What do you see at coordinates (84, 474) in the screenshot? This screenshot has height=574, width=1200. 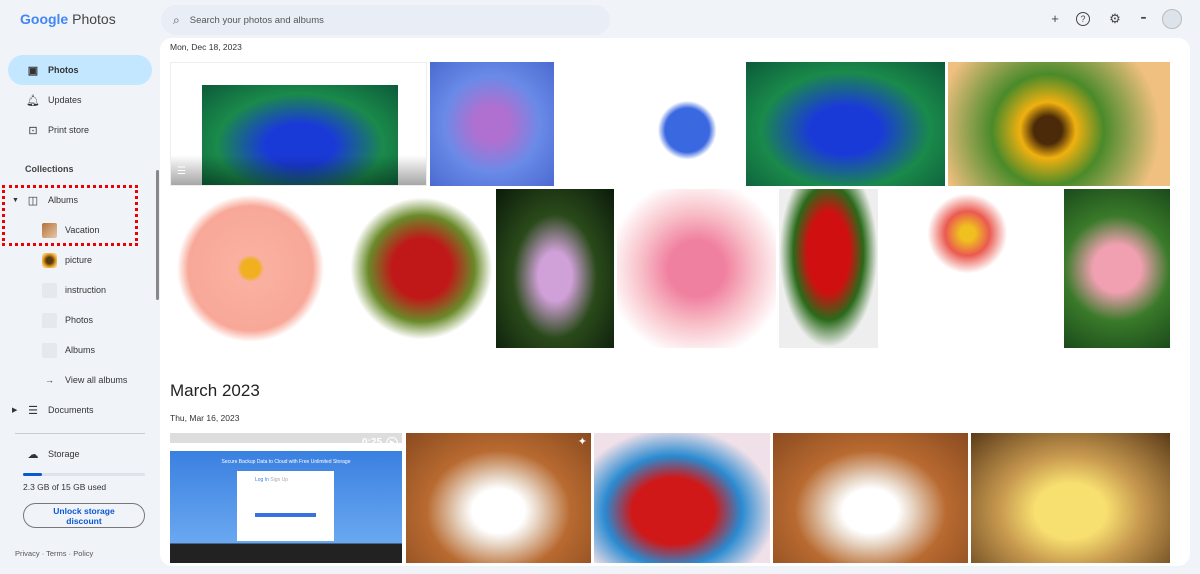 I see `storage-bar` at bounding box center [84, 474].